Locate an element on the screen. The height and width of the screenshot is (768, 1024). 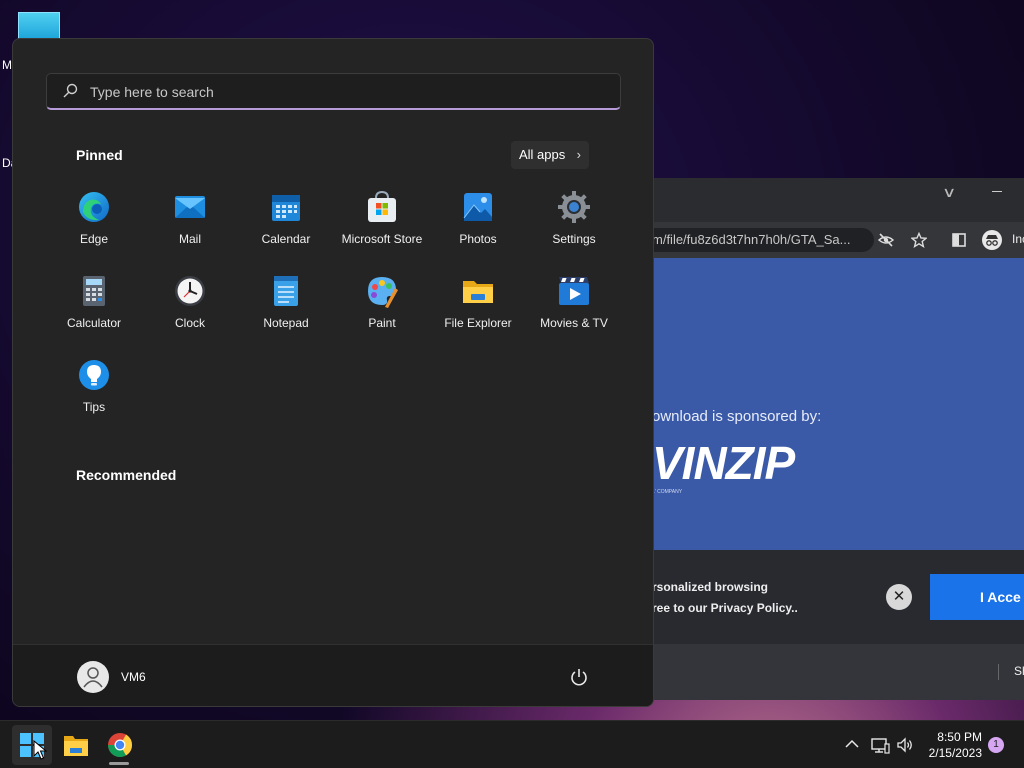
file-explorer-icon is located at coordinates (76, 746).